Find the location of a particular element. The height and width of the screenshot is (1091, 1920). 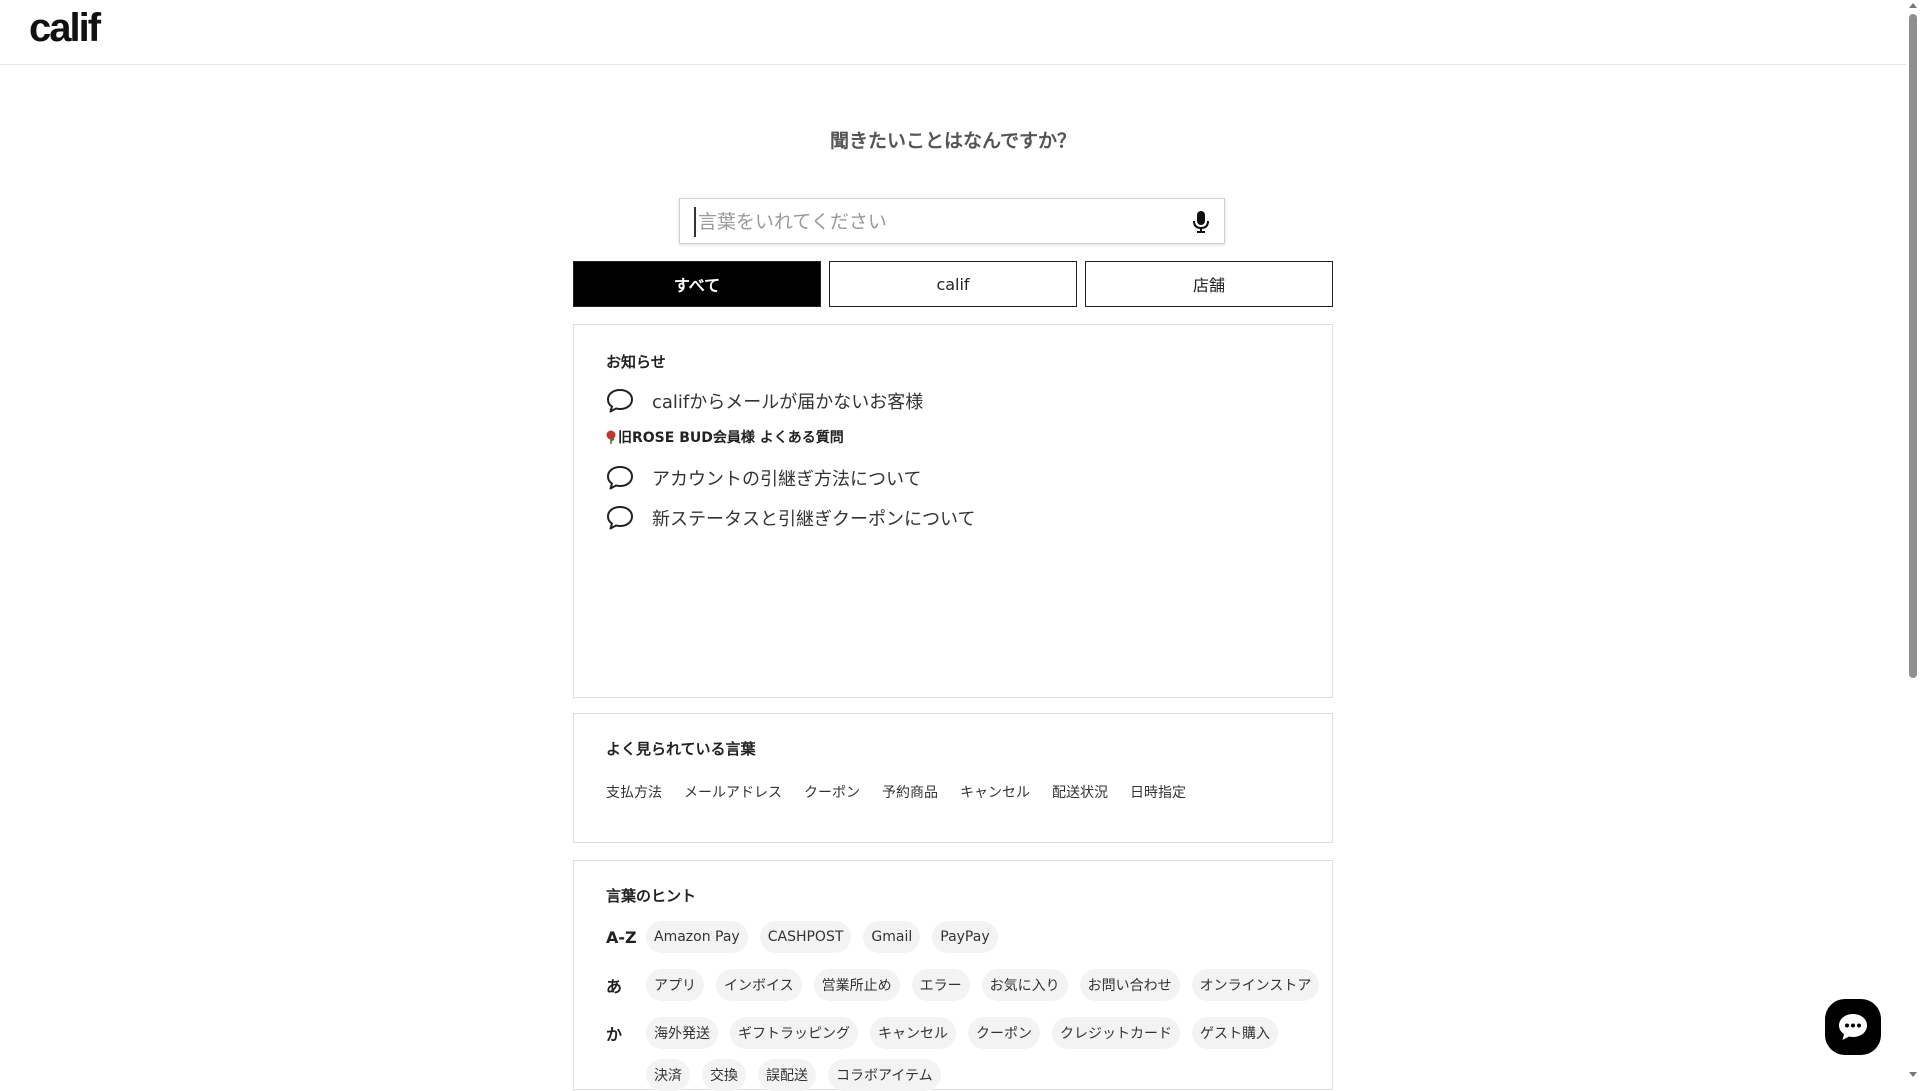

hint-chip: Amazon Pay is located at coordinates (697, 937).